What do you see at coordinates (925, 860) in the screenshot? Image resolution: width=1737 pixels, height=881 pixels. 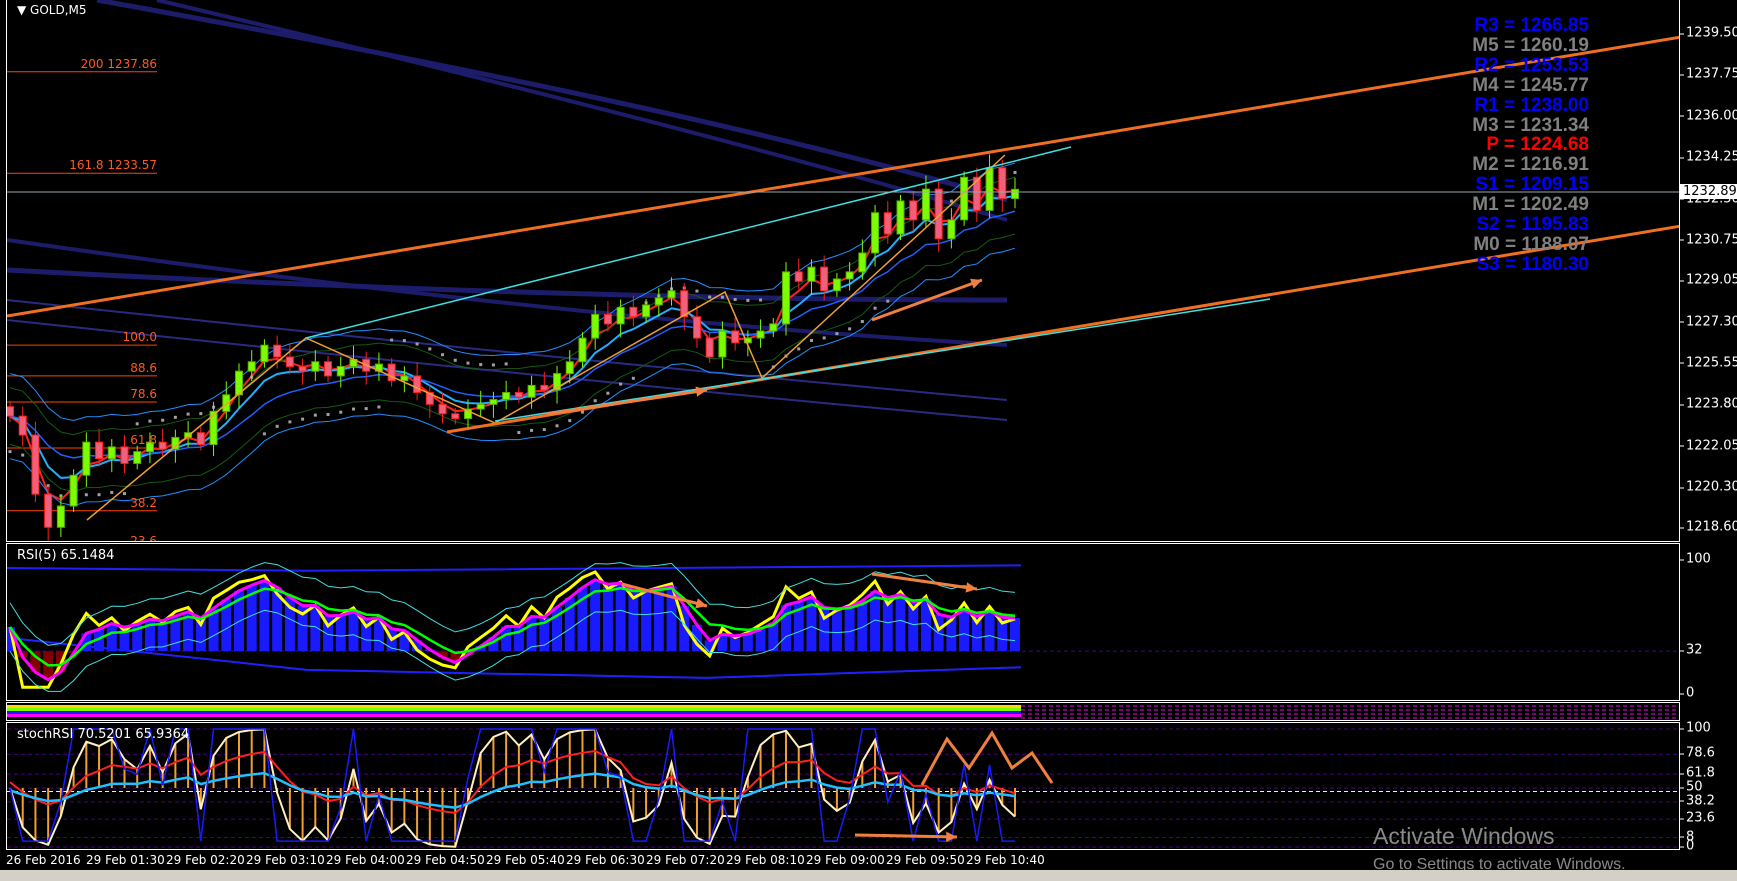 I see `time-tick: 29 Feb 09:50` at bounding box center [925, 860].